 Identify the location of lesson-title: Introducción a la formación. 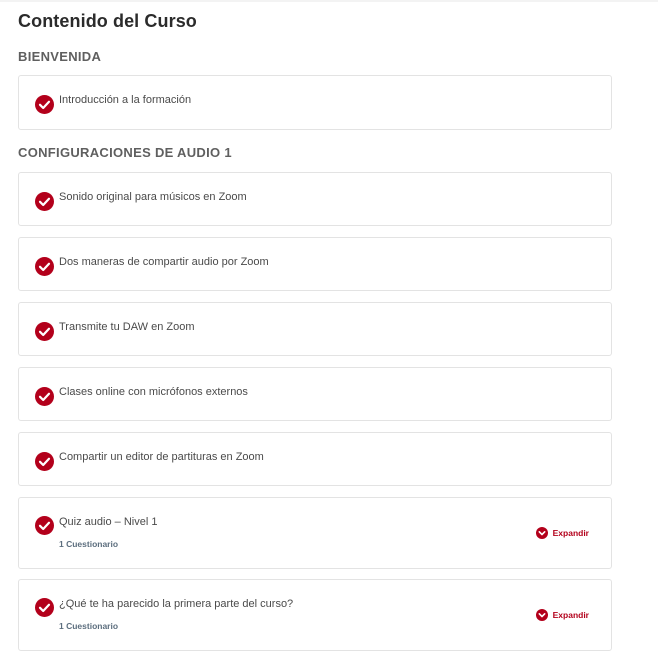
(125, 100).